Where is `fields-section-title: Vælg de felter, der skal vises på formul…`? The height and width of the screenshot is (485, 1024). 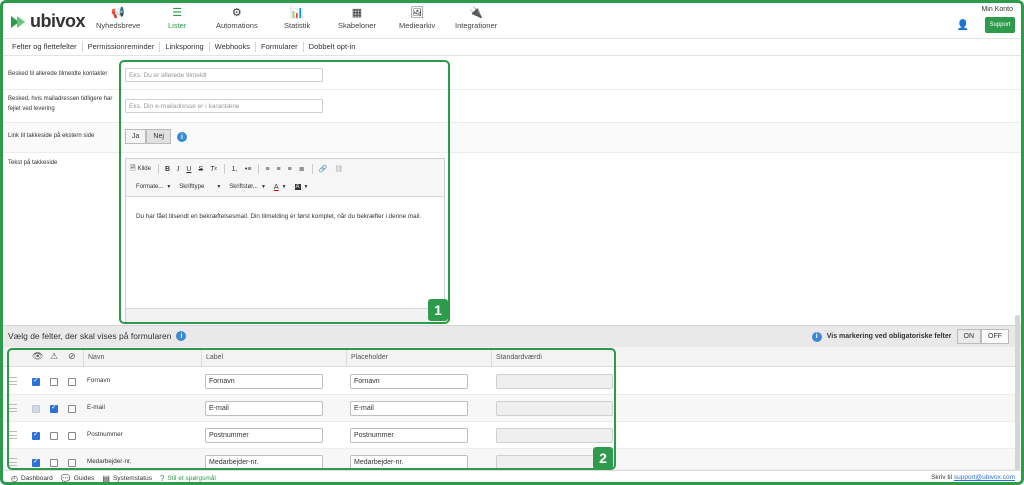 fields-section-title: Vælg de felter, der skal vises på formul… is located at coordinates (97, 336).